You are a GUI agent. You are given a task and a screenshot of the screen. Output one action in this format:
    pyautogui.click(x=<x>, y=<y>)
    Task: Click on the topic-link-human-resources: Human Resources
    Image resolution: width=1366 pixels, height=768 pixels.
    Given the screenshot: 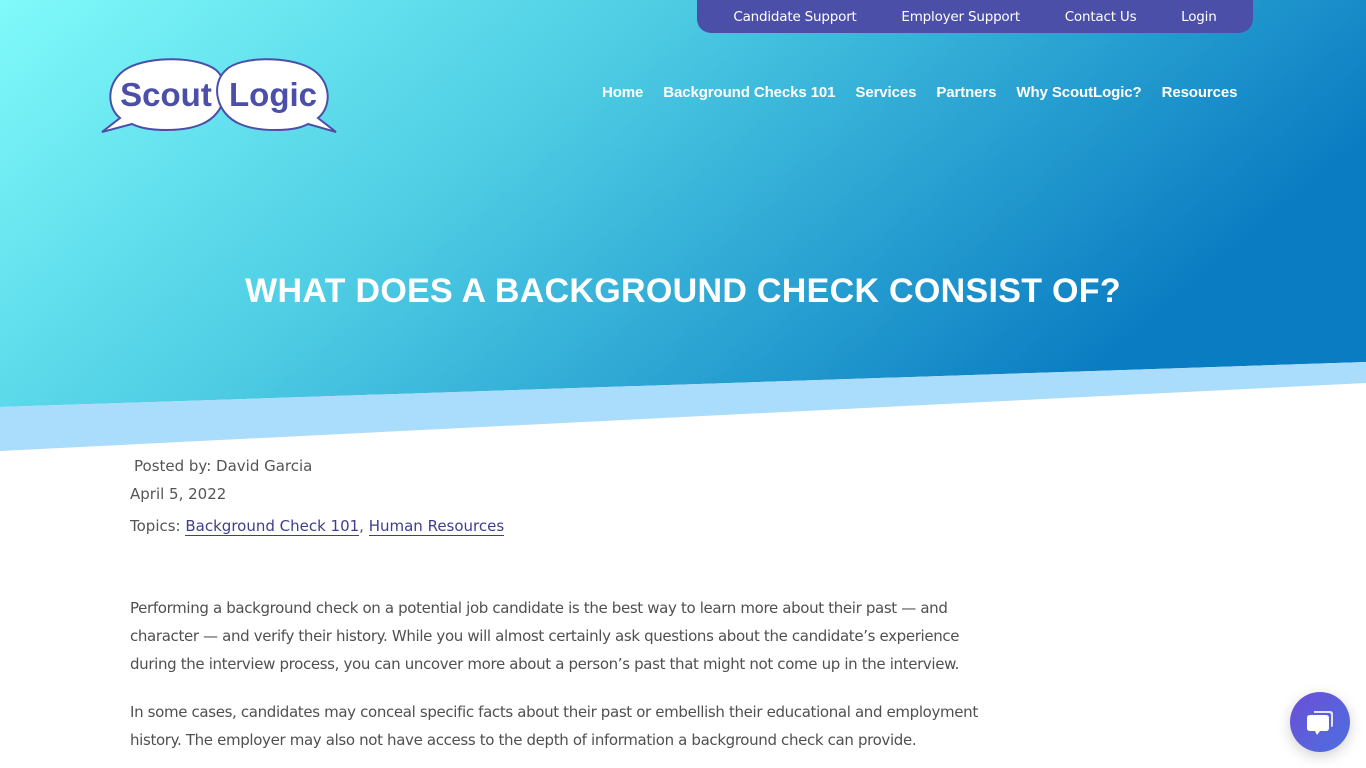 What is the action you would take?
    pyautogui.click(x=436, y=526)
    